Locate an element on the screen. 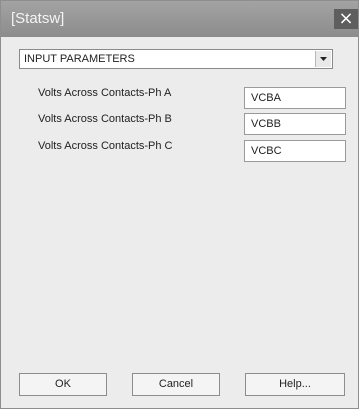 The height and width of the screenshot is (409, 359). ok-button: OK is located at coordinates (63, 384).